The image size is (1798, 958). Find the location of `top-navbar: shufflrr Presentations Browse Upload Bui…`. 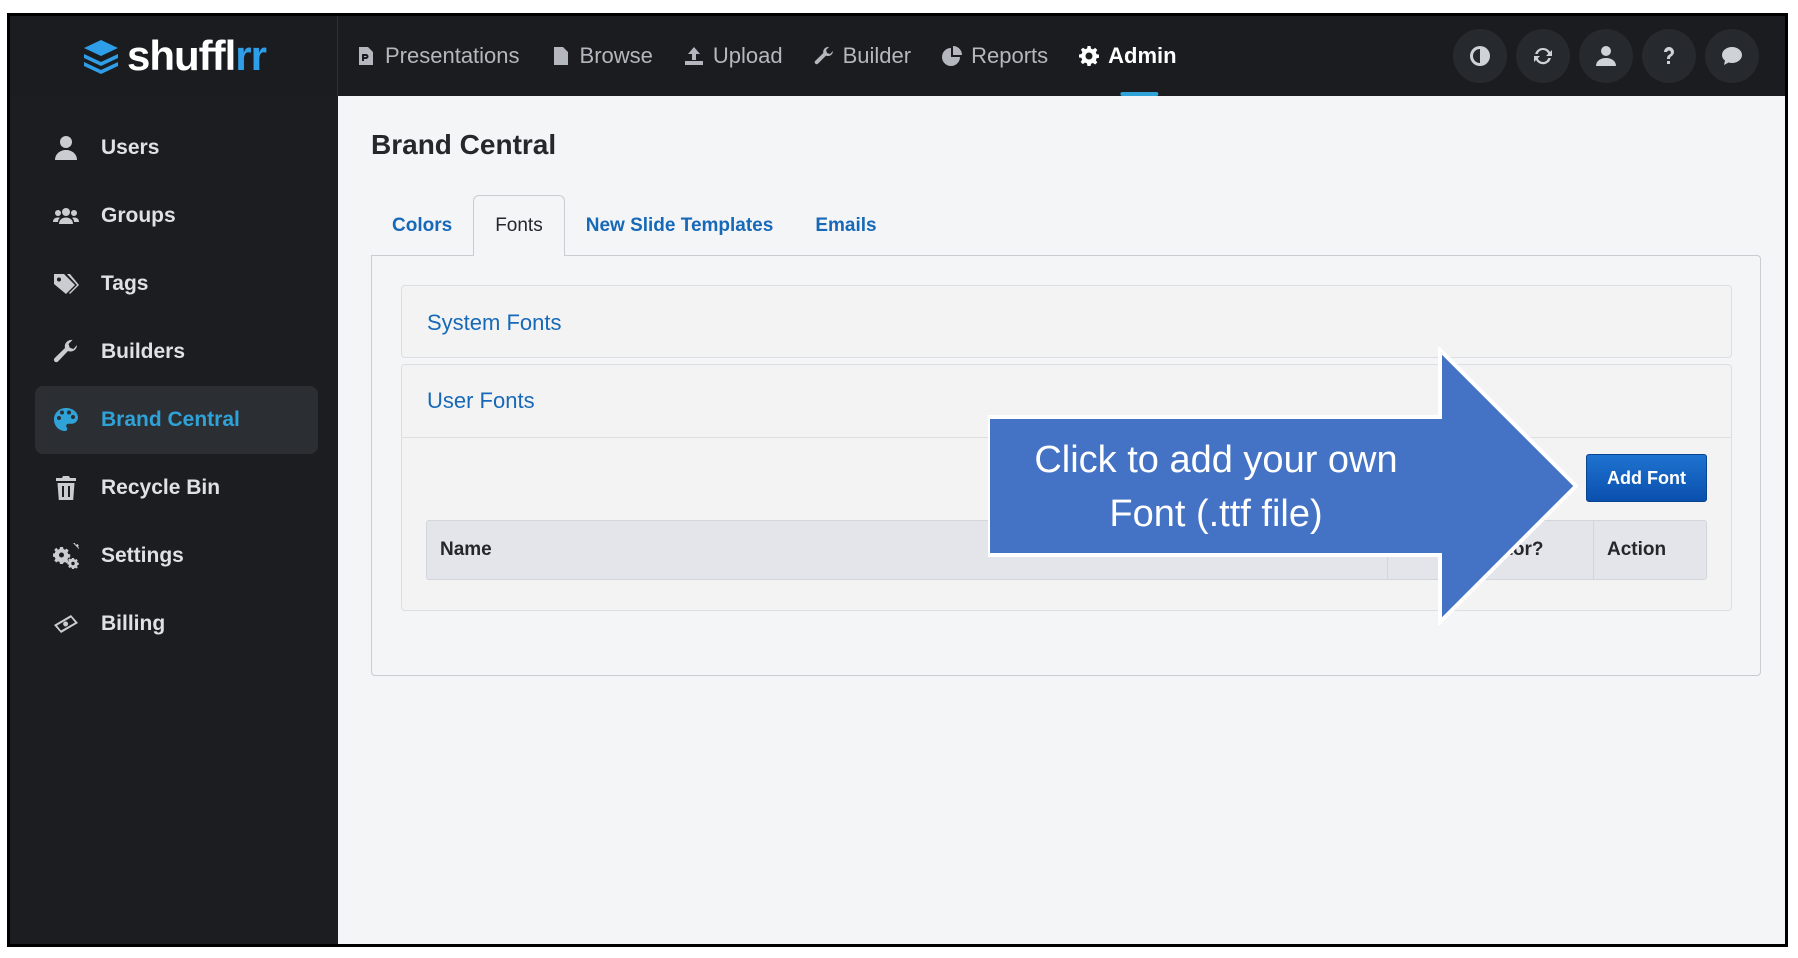

top-navbar: shufflrr Presentations Browse Upload Bui… is located at coordinates (897, 56).